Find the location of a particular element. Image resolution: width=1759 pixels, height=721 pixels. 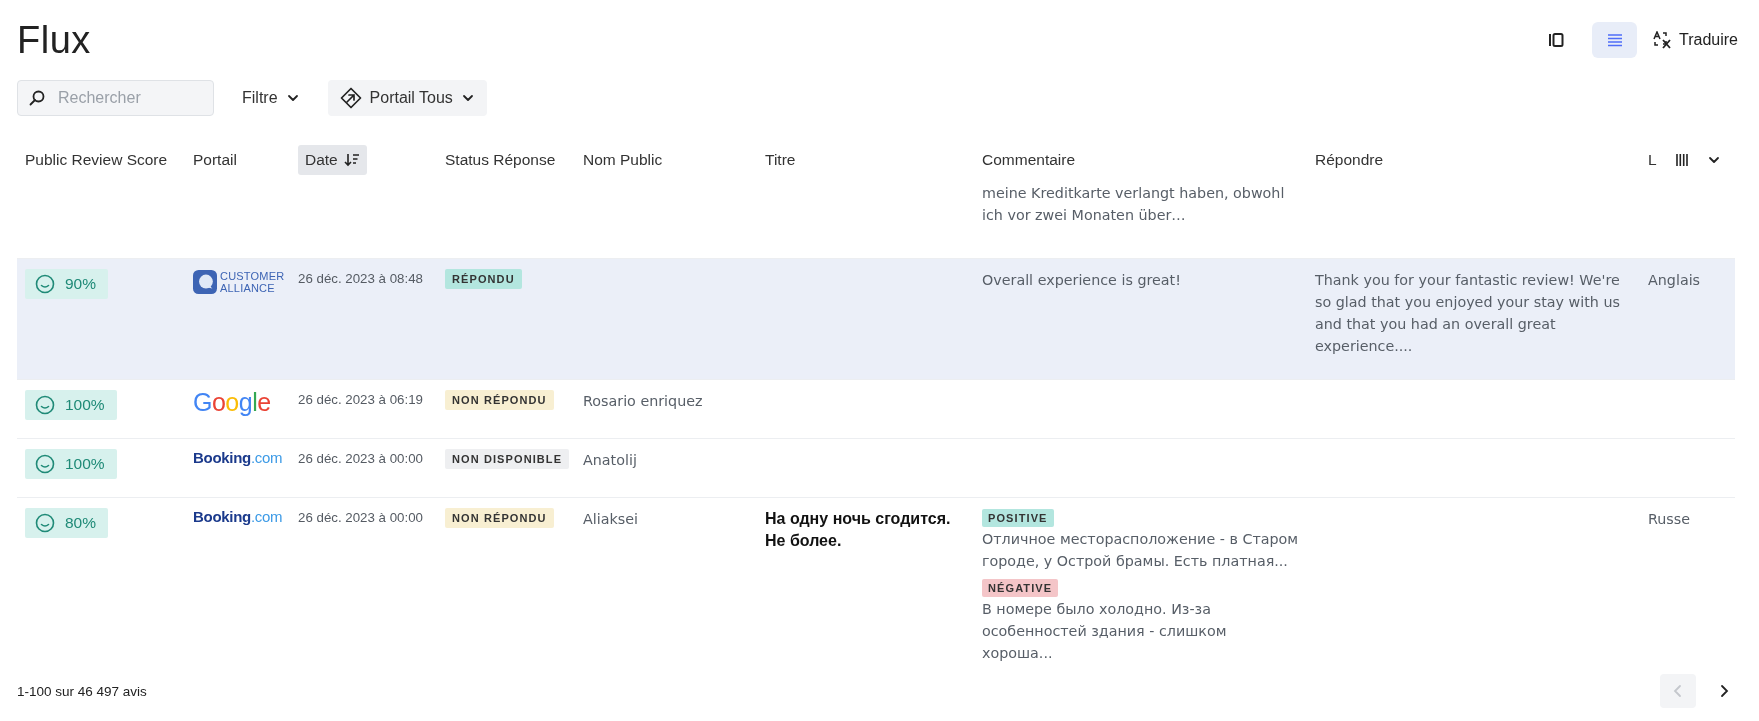

sort-icon is located at coordinates (351, 160).